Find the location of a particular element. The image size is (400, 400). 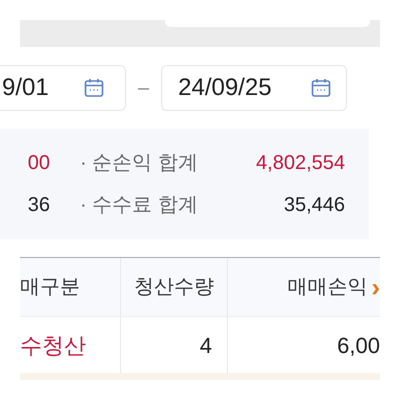

summary-value: 35,446 is located at coordinates (314, 205).